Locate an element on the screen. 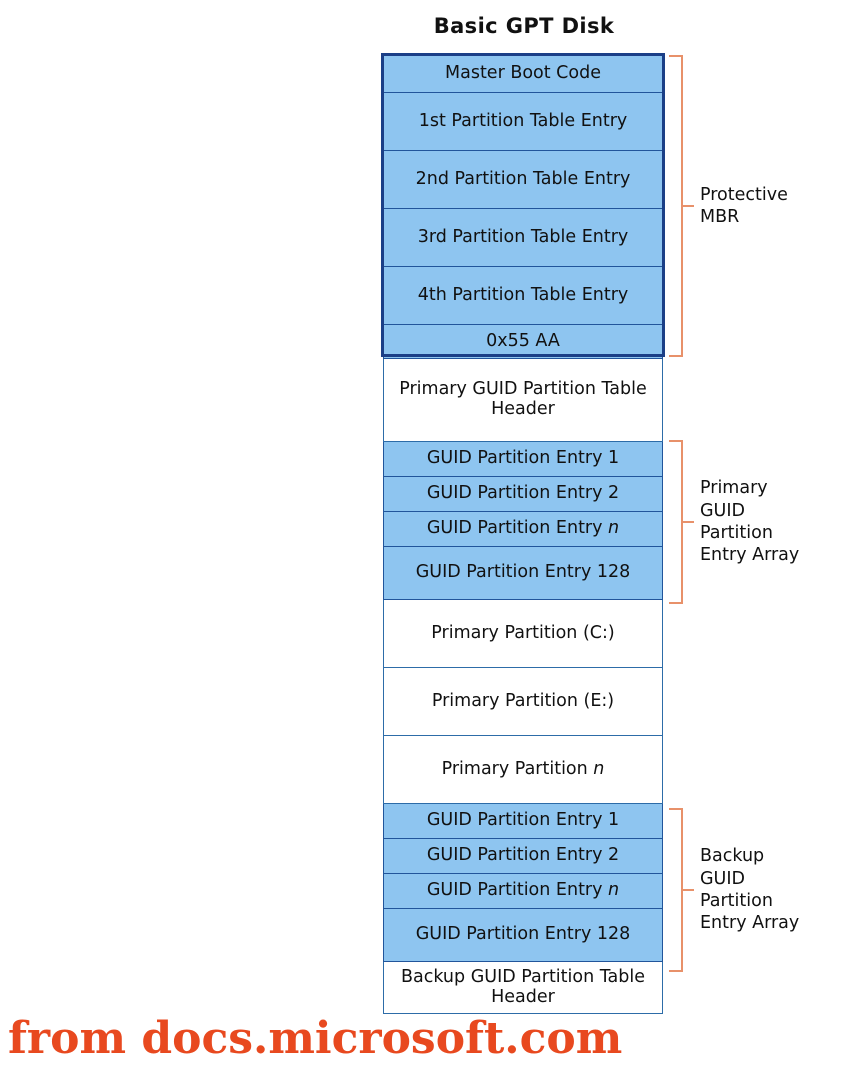  disk-row-backup-guid-entry-n: GUID Partition Entry n is located at coordinates (523, 891).